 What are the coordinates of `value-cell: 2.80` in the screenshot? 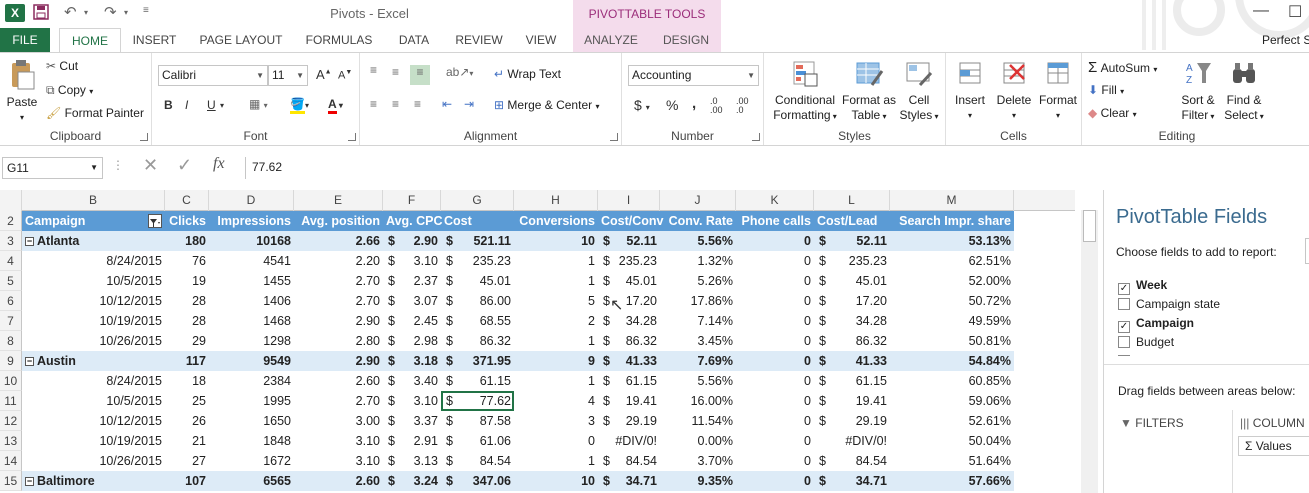 It's located at (338, 341).